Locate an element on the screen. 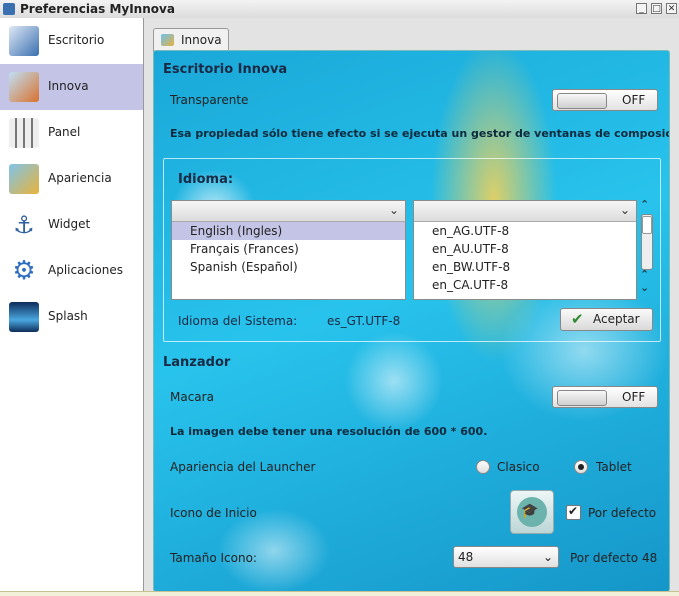  sidebar-item-apariencia: Apariencia is located at coordinates (71, 179).